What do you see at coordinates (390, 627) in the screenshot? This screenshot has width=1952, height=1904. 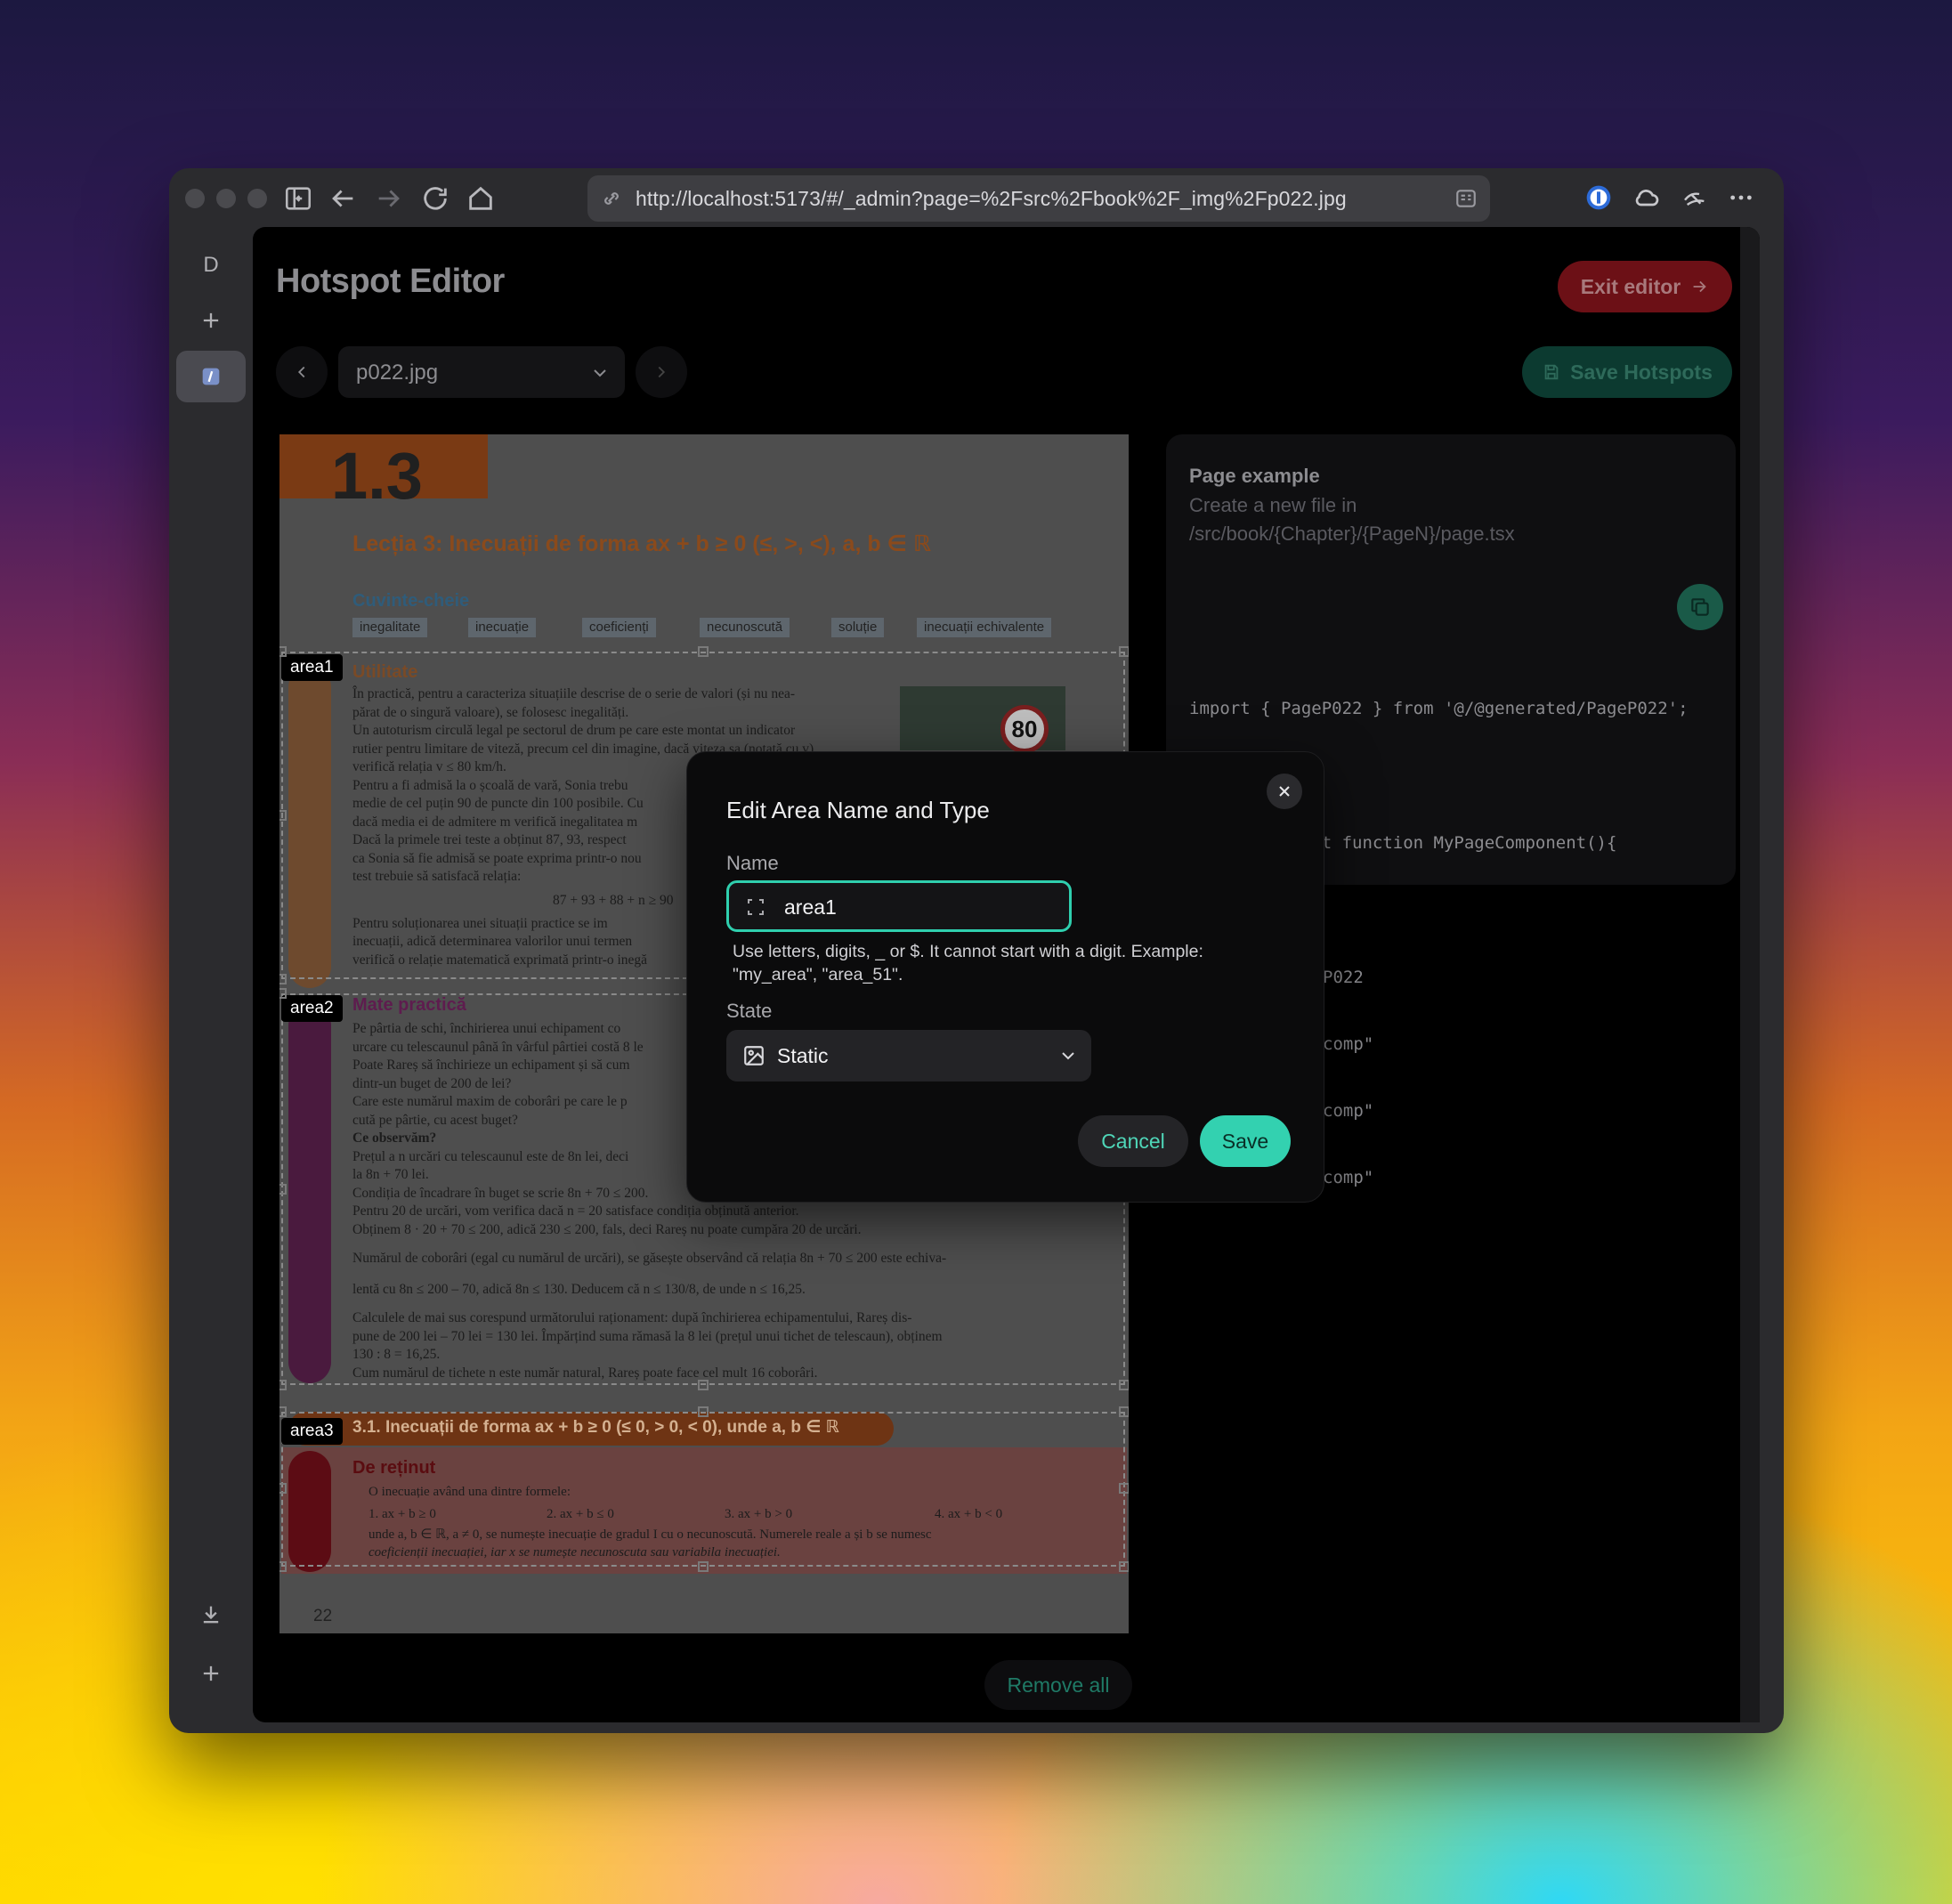 I see `keyword-chip: inegalitate` at bounding box center [390, 627].